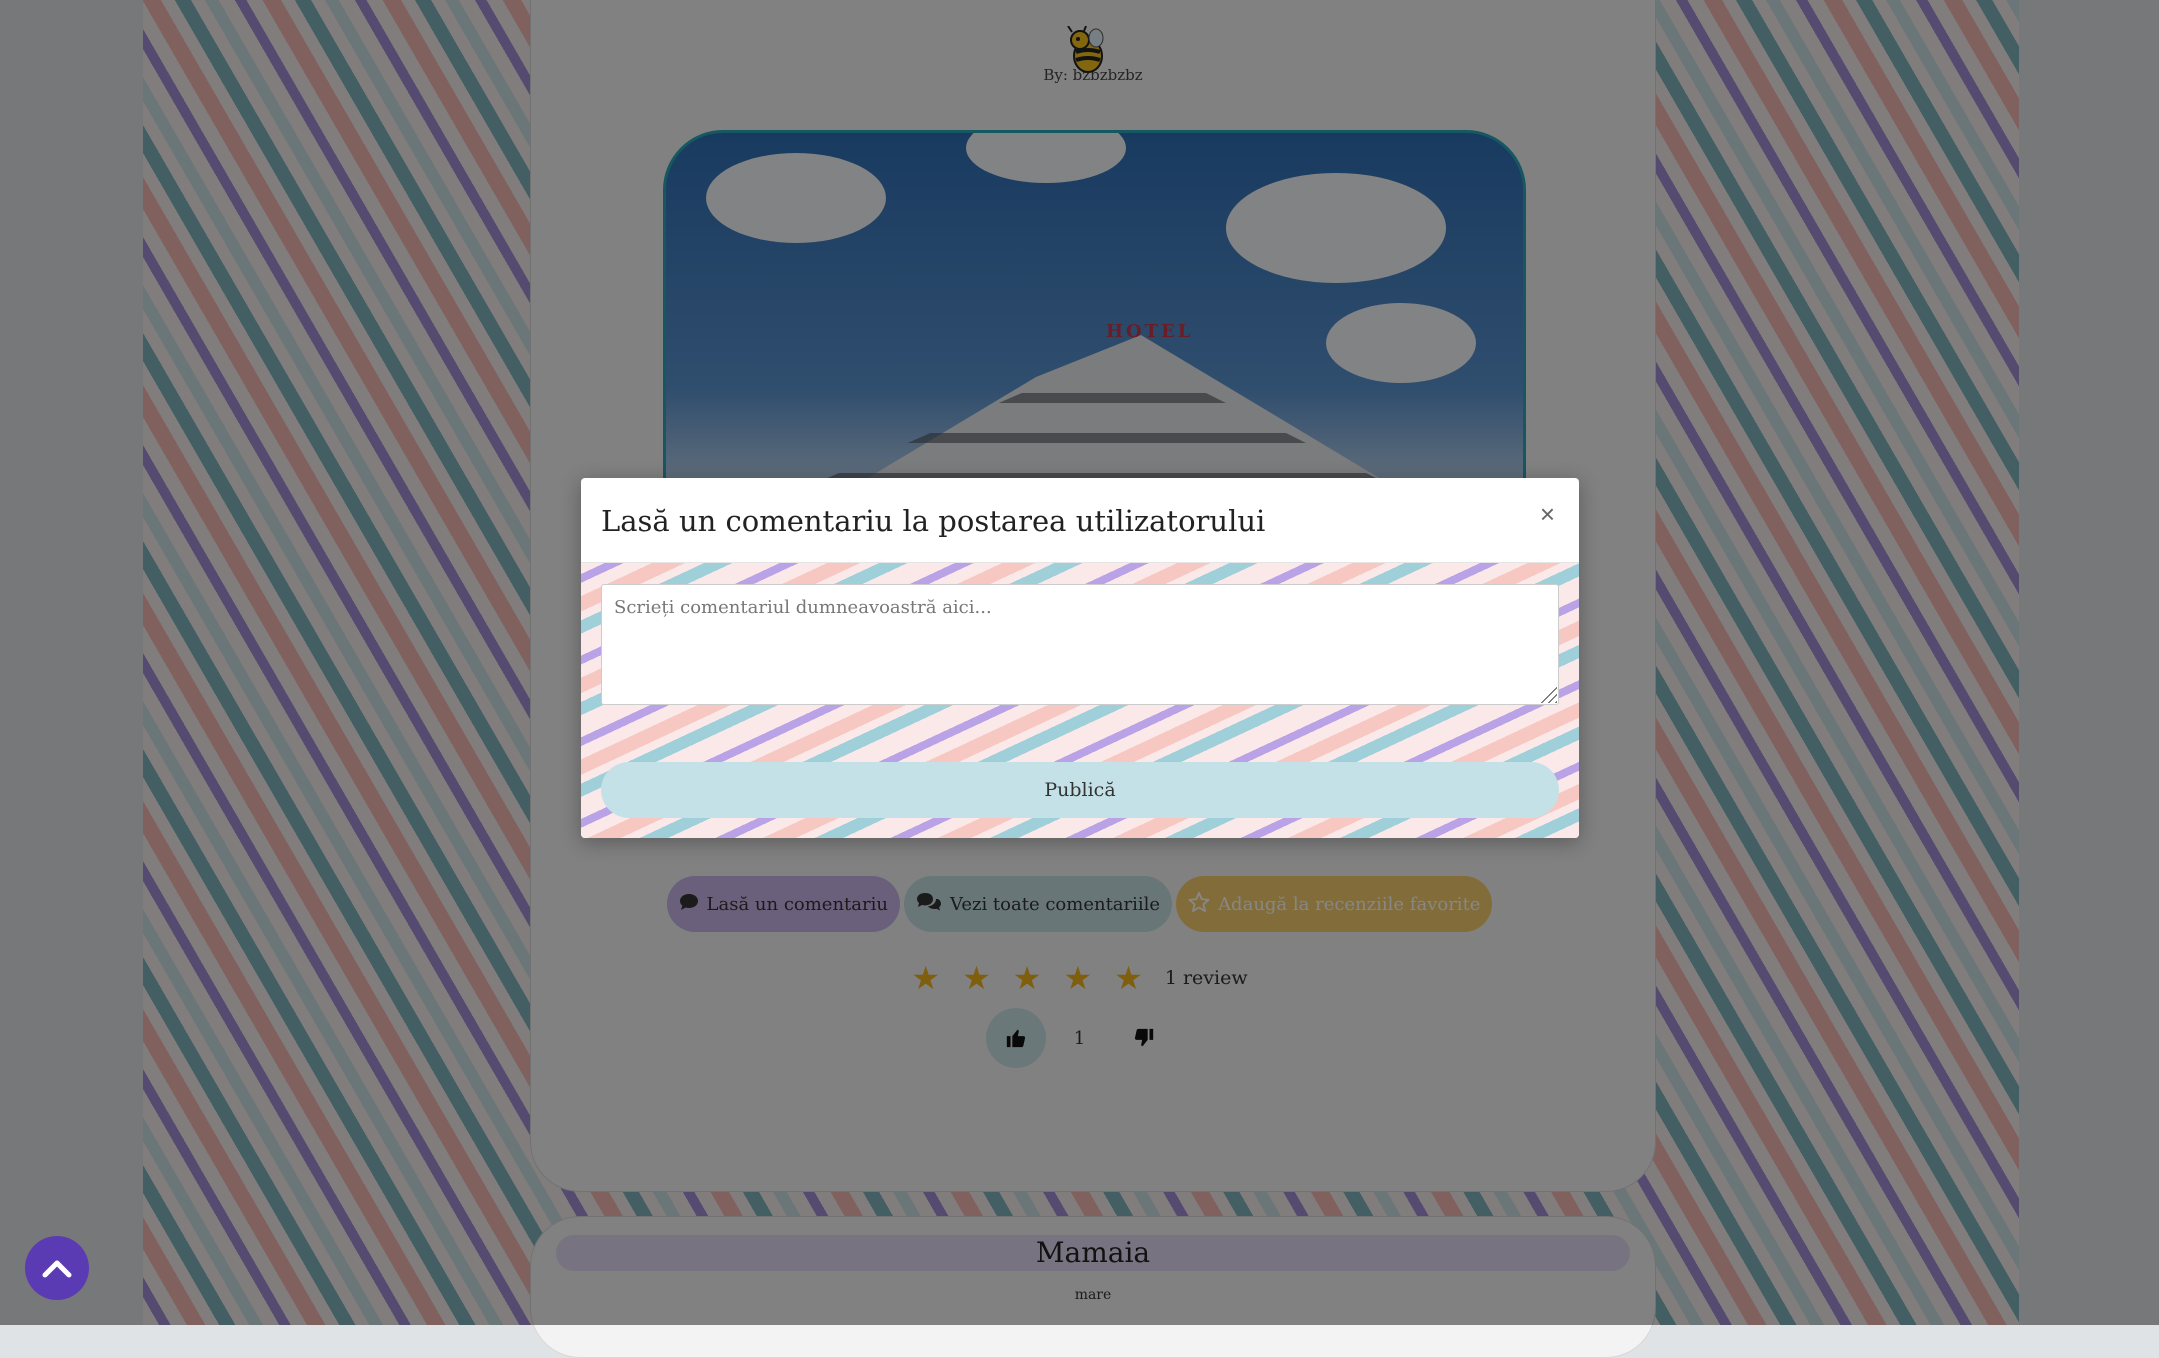 The height and width of the screenshot is (1358, 2159). What do you see at coordinates (1080, 644) in the screenshot?
I see `comment-textarea` at bounding box center [1080, 644].